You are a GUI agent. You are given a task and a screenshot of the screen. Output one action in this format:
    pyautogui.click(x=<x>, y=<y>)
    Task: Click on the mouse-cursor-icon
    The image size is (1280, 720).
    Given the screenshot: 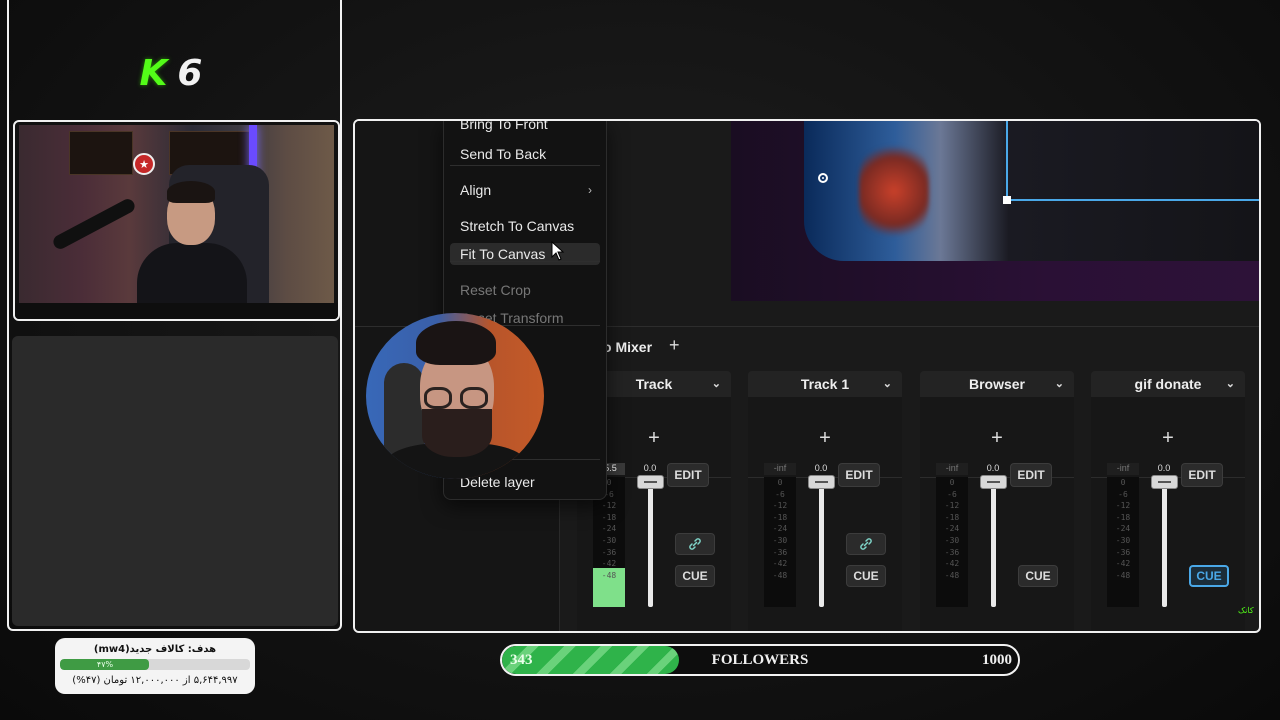 What is the action you would take?
    pyautogui.click(x=558, y=253)
    